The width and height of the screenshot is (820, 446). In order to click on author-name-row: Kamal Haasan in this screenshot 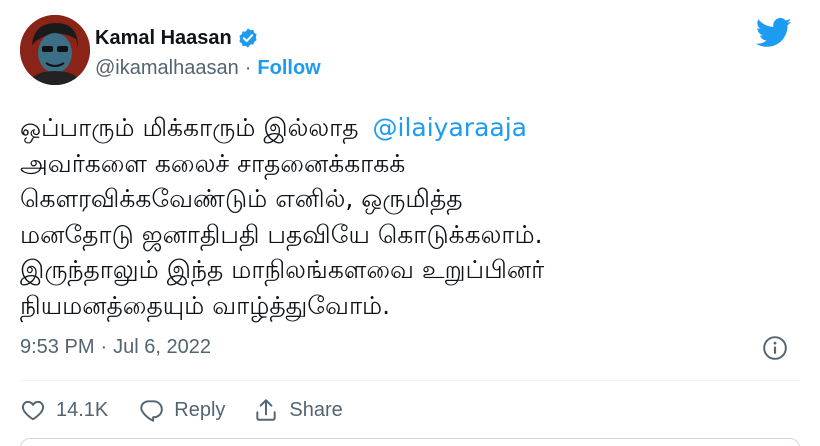, I will do `click(177, 38)`.